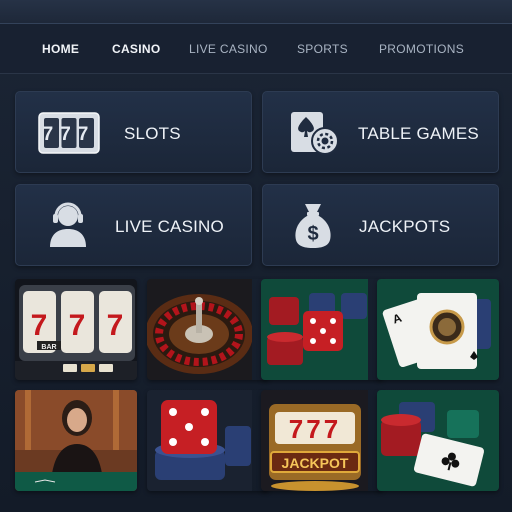 This screenshot has width=512, height=512. Describe the element at coordinates (208, 440) in the screenshot. I see `game-tile-dice-chips` at that location.